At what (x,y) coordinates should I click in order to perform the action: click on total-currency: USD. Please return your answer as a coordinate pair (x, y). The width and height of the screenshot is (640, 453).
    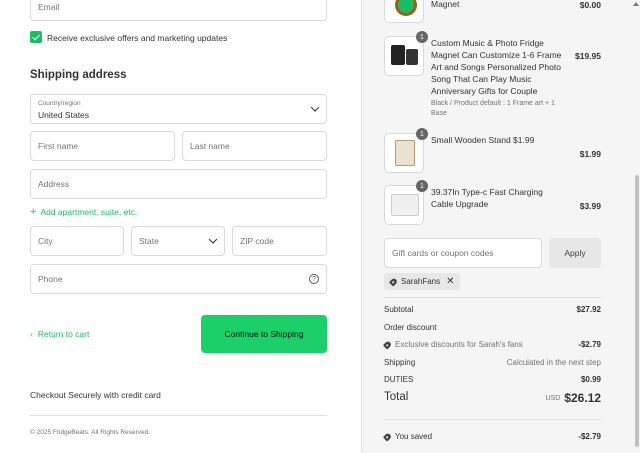
    Looking at the image, I should click on (553, 398).